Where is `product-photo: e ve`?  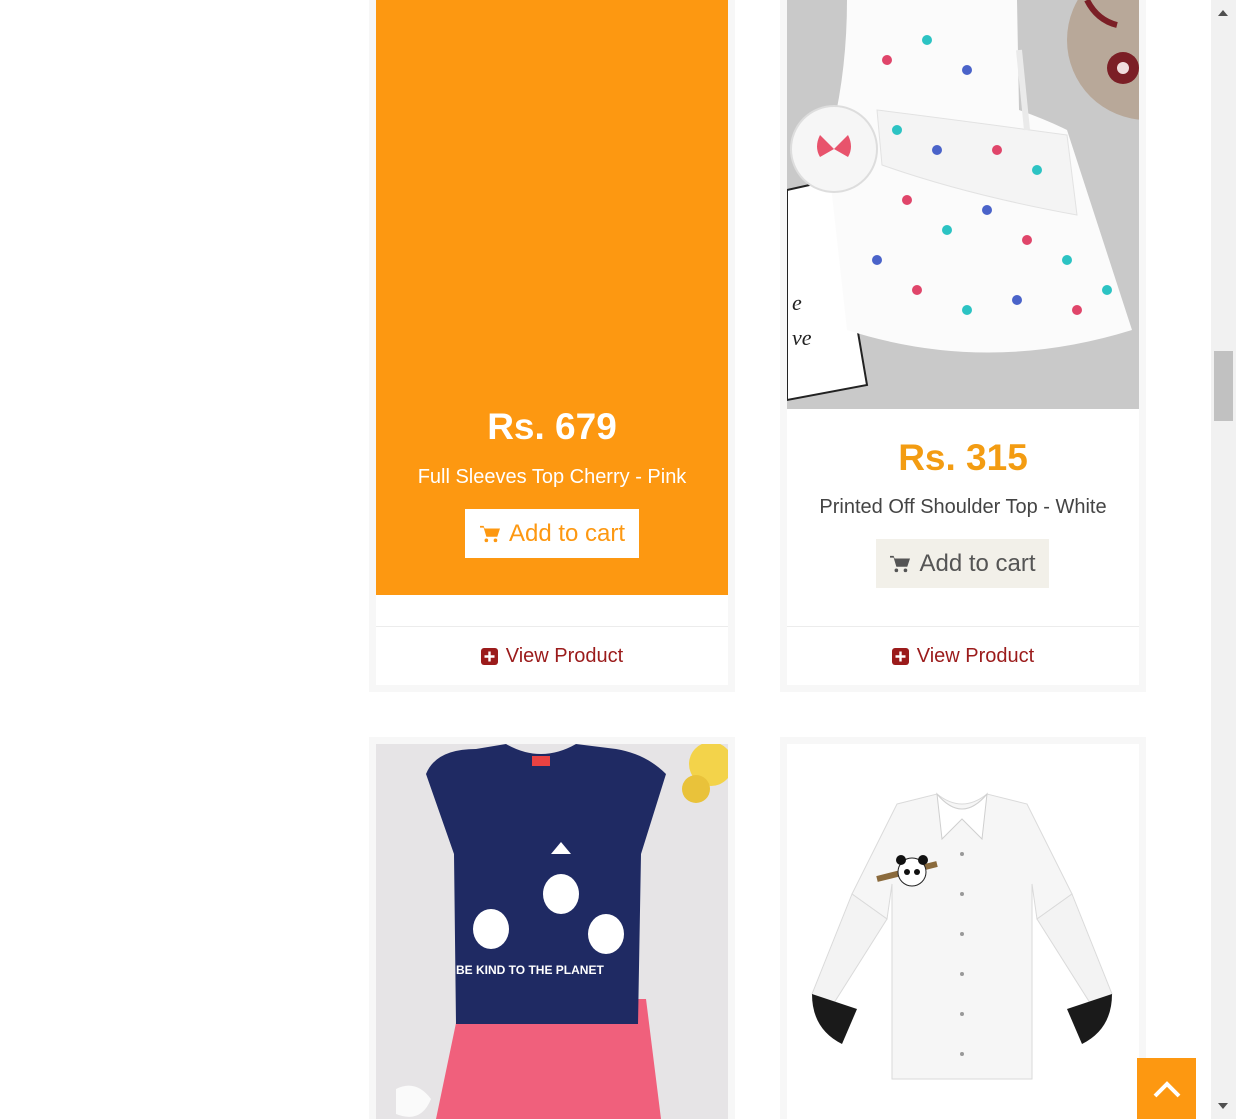 product-photo: e ve is located at coordinates (963, 204).